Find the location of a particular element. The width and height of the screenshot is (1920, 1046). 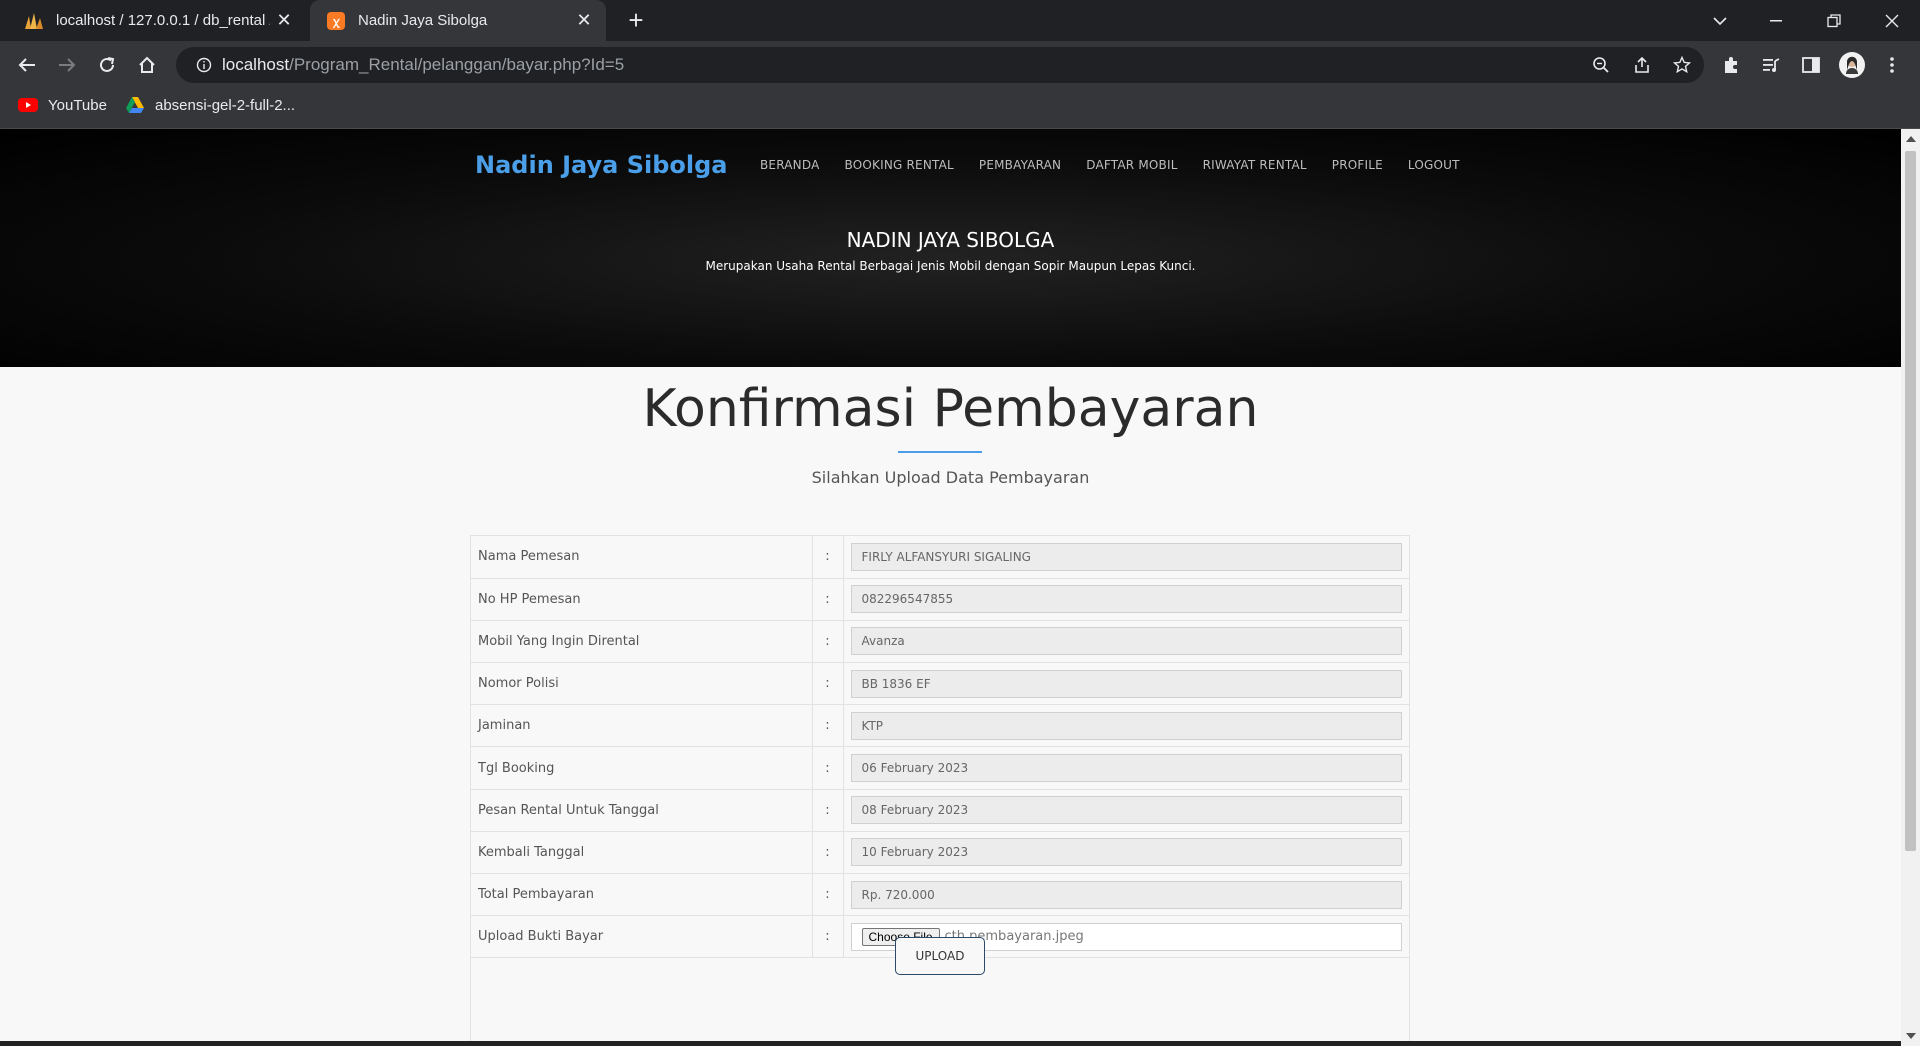

form-row: Tgl Booking:06 February 2023 is located at coordinates (940, 768).